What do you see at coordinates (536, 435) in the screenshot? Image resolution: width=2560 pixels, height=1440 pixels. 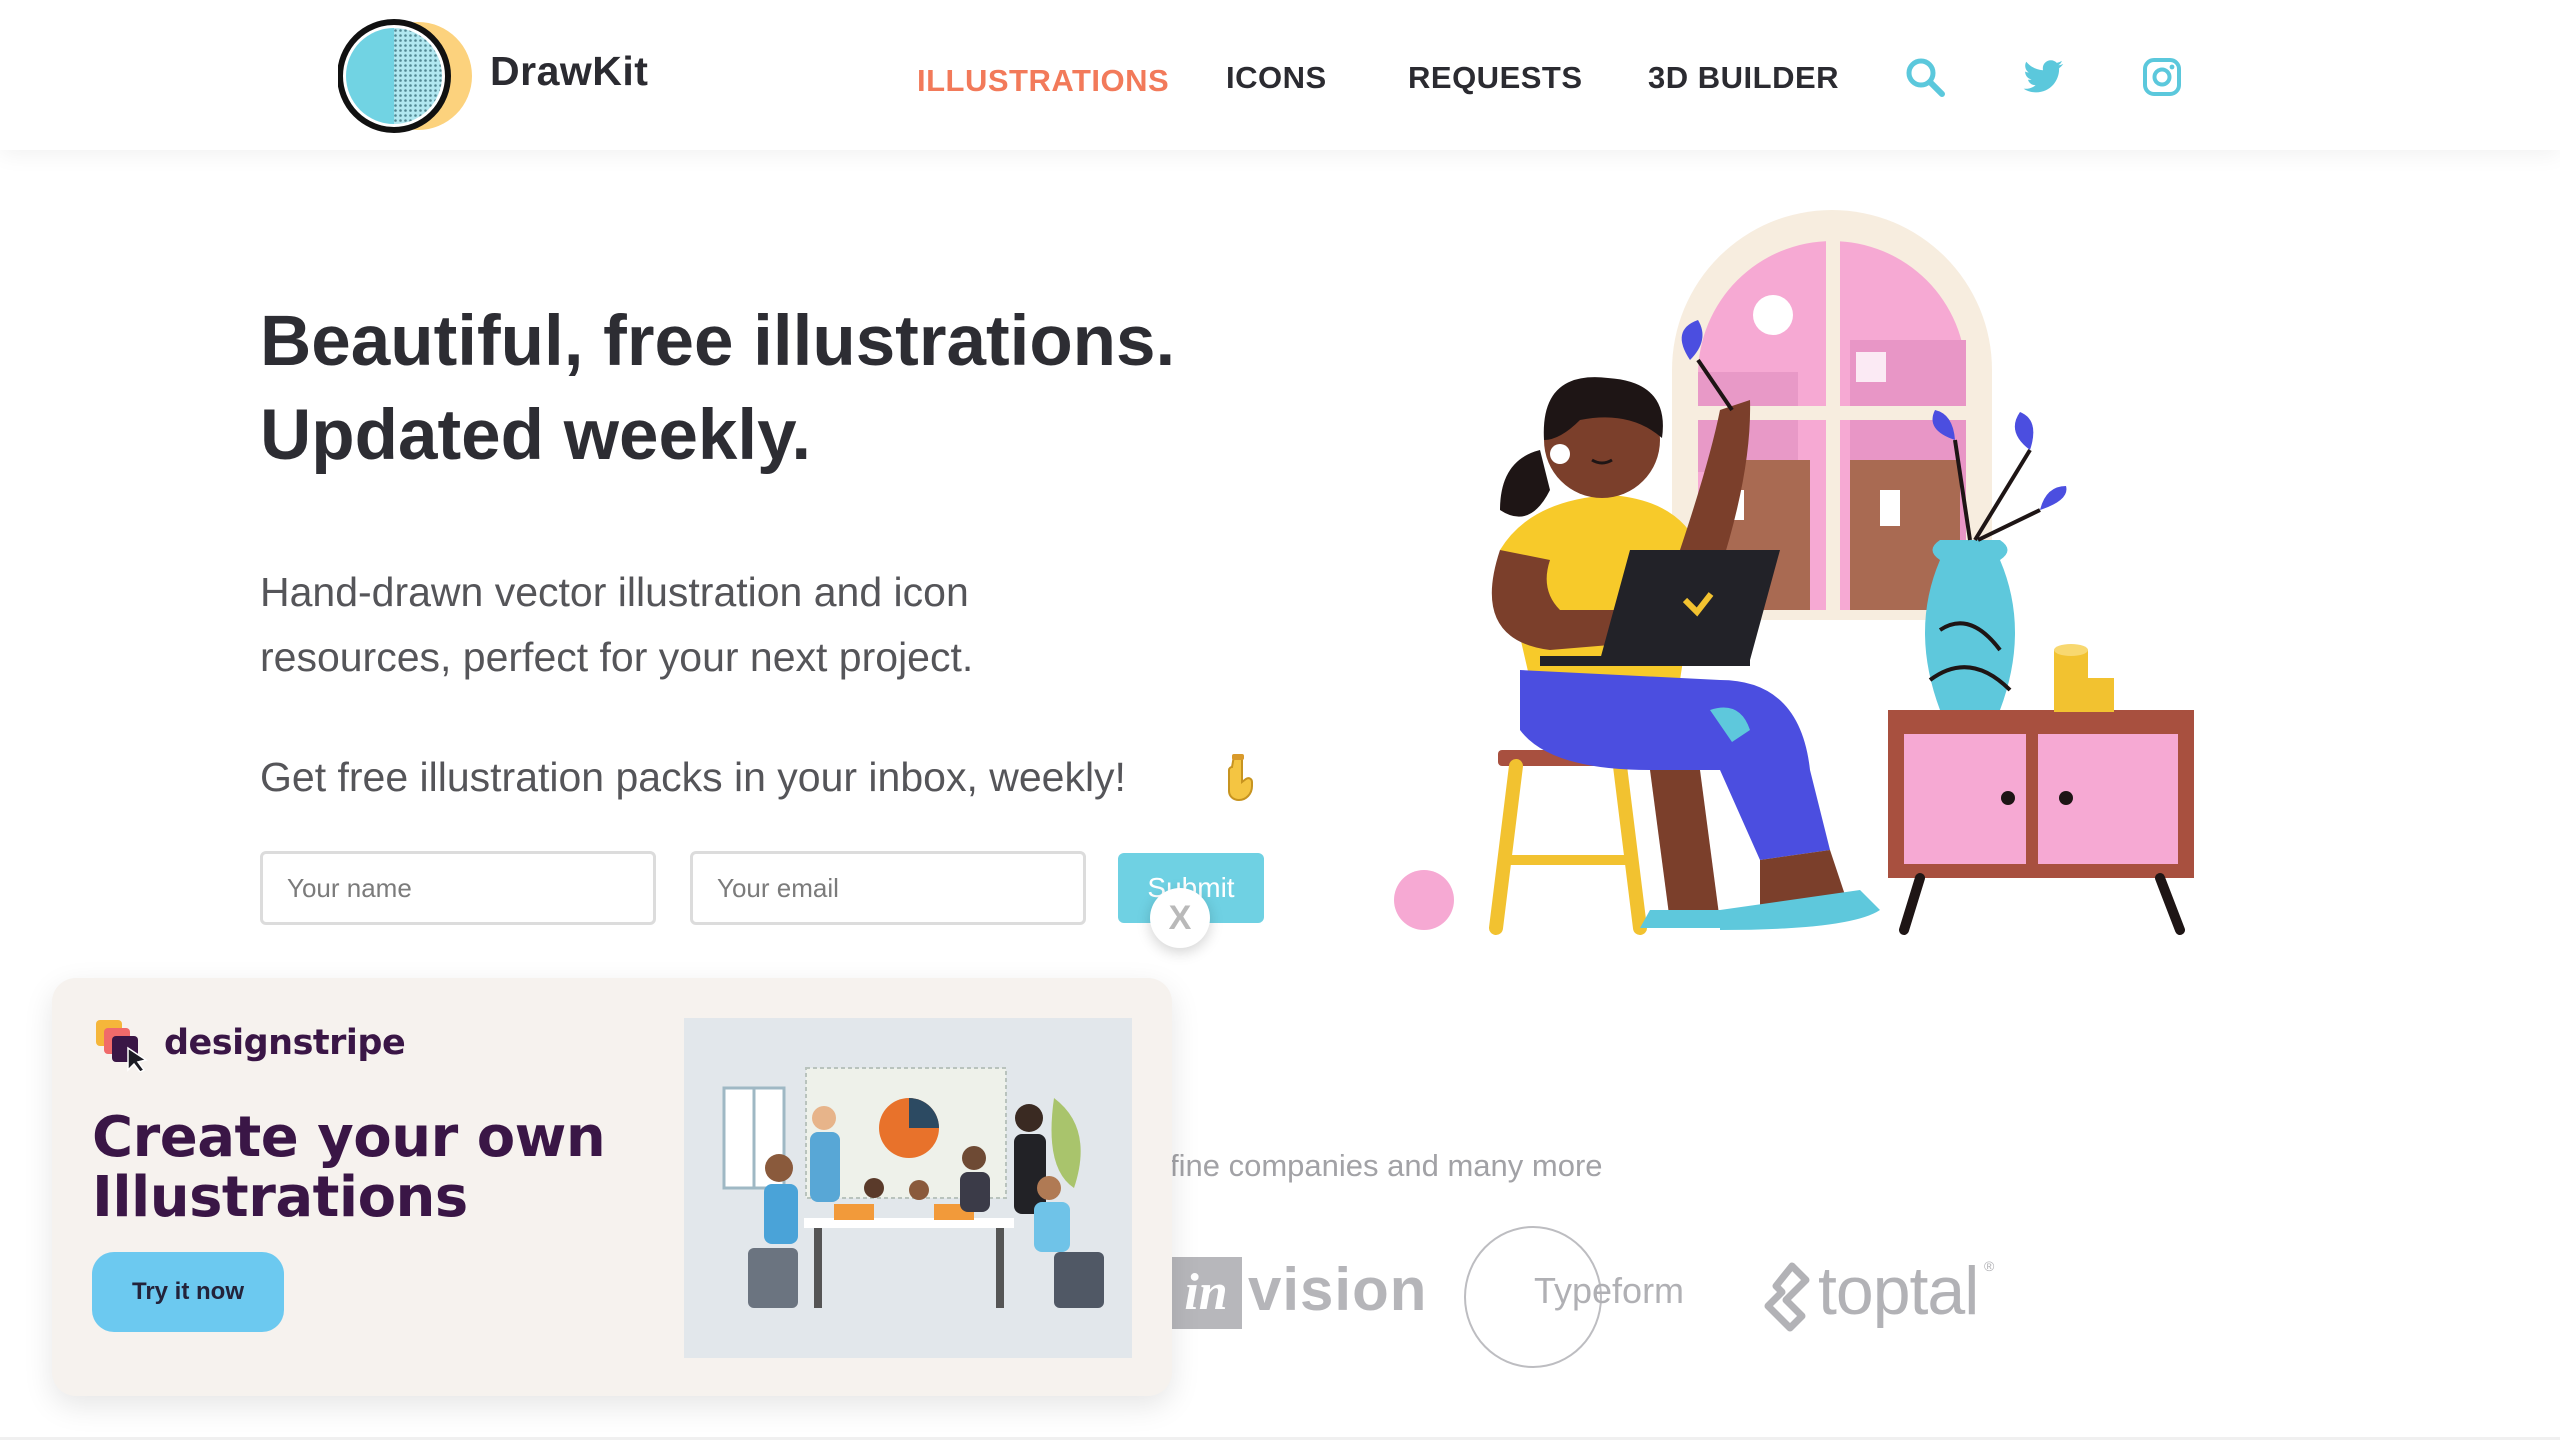 I see `hero-title-line2: Updated weekly.` at bounding box center [536, 435].